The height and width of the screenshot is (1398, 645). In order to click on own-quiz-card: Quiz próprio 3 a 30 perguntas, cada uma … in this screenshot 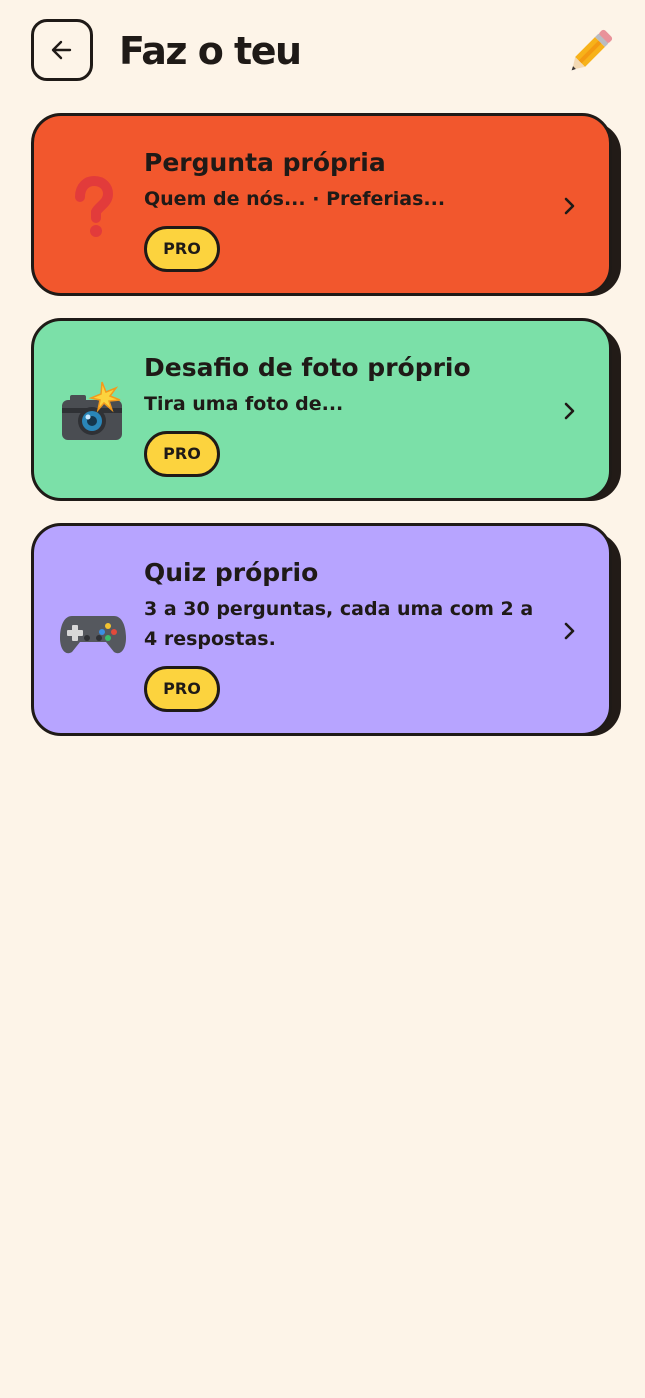, I will do `click(321, 629)`.